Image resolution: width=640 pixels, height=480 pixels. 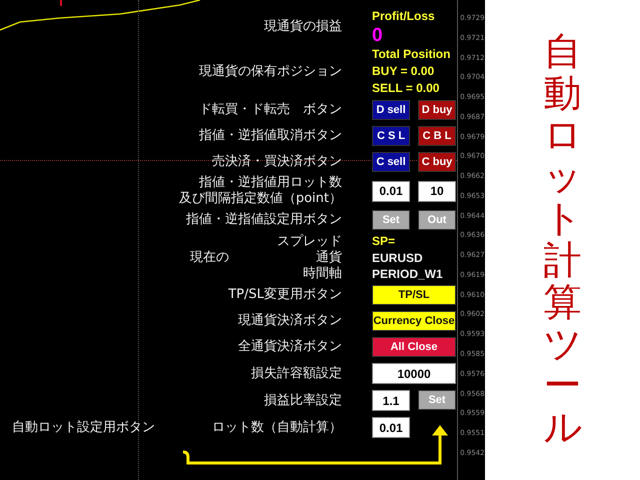 I want to click on field-label: 通貨, so click(x=329, y=258).